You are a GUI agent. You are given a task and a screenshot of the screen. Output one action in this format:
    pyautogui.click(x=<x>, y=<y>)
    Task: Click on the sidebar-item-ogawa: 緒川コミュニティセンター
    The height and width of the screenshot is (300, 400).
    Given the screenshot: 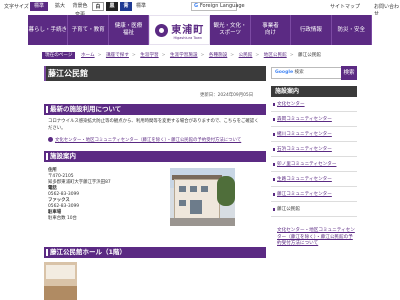 What is the action you would take?
    pyautogui.click(x=314, y=134)
    